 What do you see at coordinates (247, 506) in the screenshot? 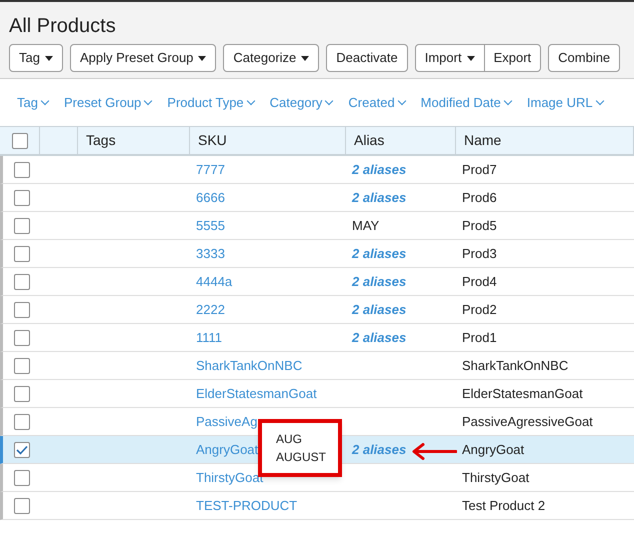
I see `sku-link: TEST-PRODUCT` at bounding box center [247, 506].